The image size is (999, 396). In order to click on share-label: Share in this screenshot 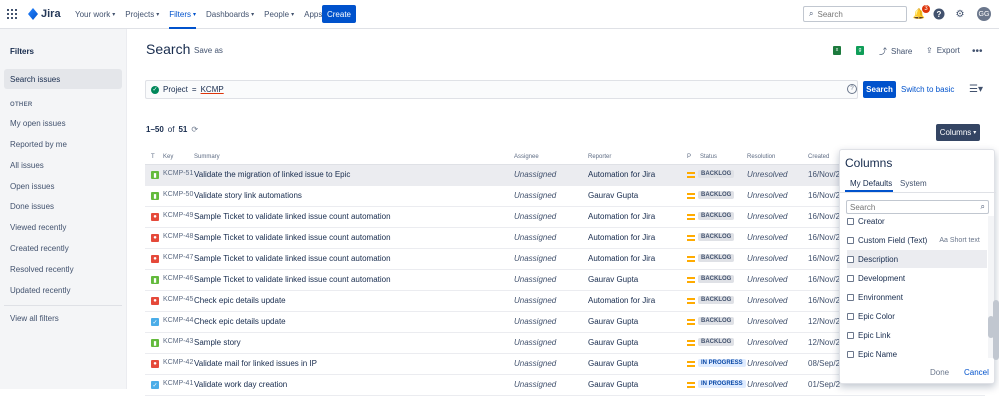, I will do `click(902, 51)`.